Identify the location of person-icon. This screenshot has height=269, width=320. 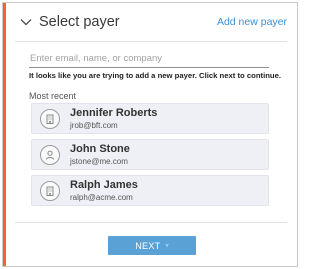
(50, 154).